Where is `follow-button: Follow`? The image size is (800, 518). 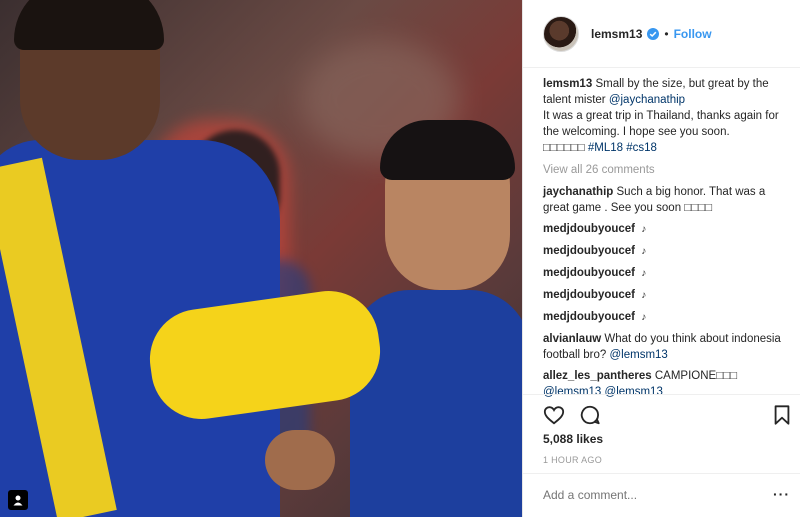
follow-button: Follow is located at coordinates (693, 34).